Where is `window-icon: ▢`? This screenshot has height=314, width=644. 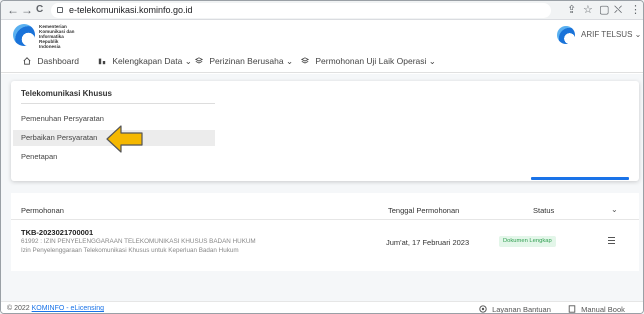 window-icon: ▢ is located at coordinates (604, 10).